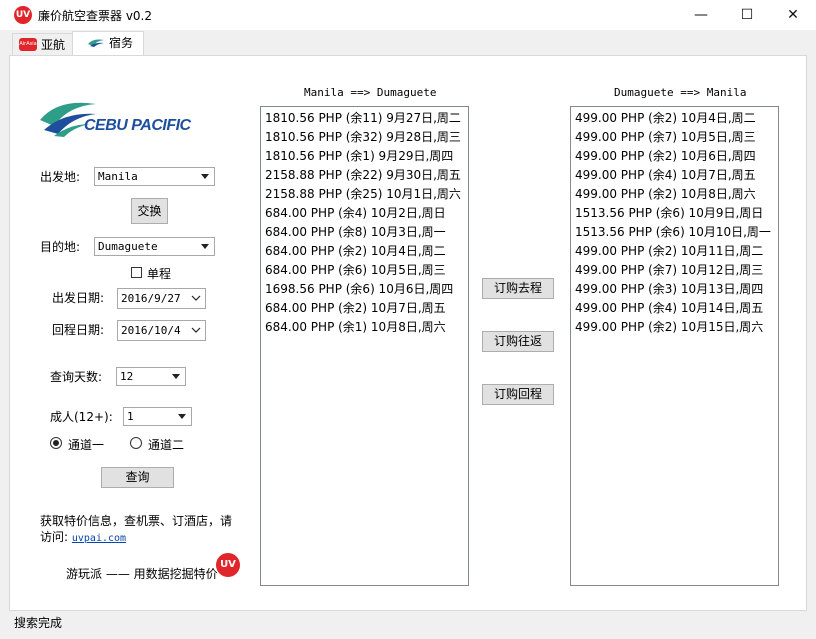  Describe the element at coordinates (28, 44) in the screenshot. I see `airasia-icon: AirAsia` at that location.